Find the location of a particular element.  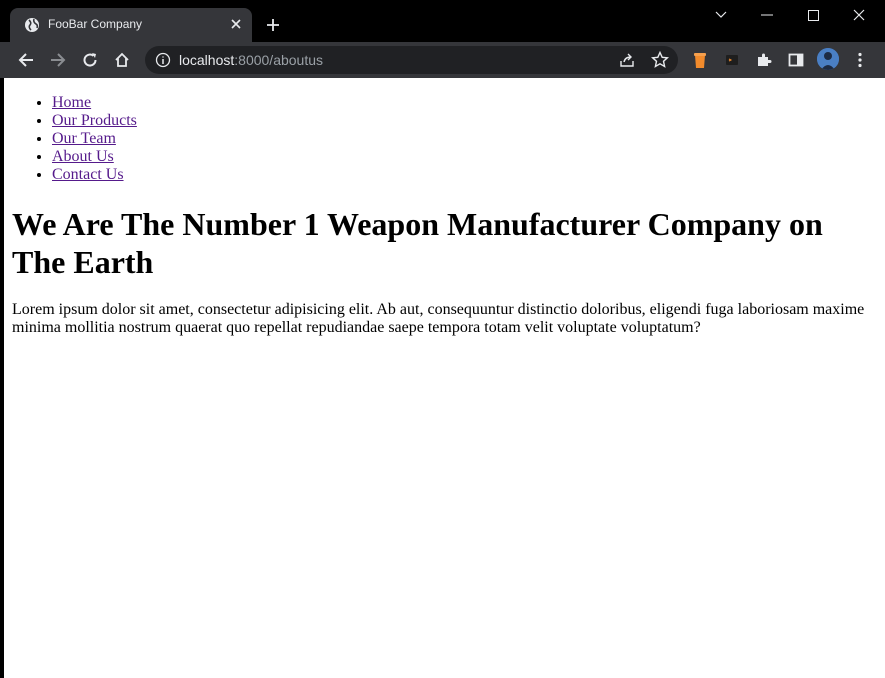

extension-dark-icon is located at coordinates (732, 60).